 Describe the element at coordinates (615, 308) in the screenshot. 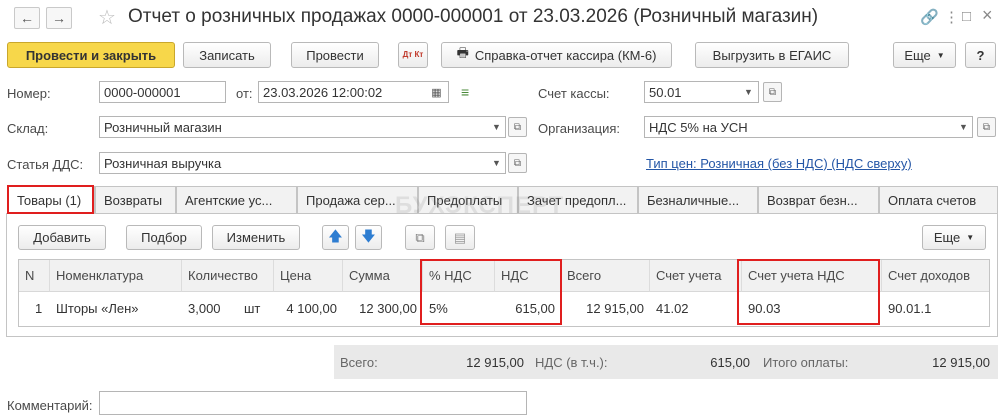

I see `cell-total: 12 915,00` at that location.